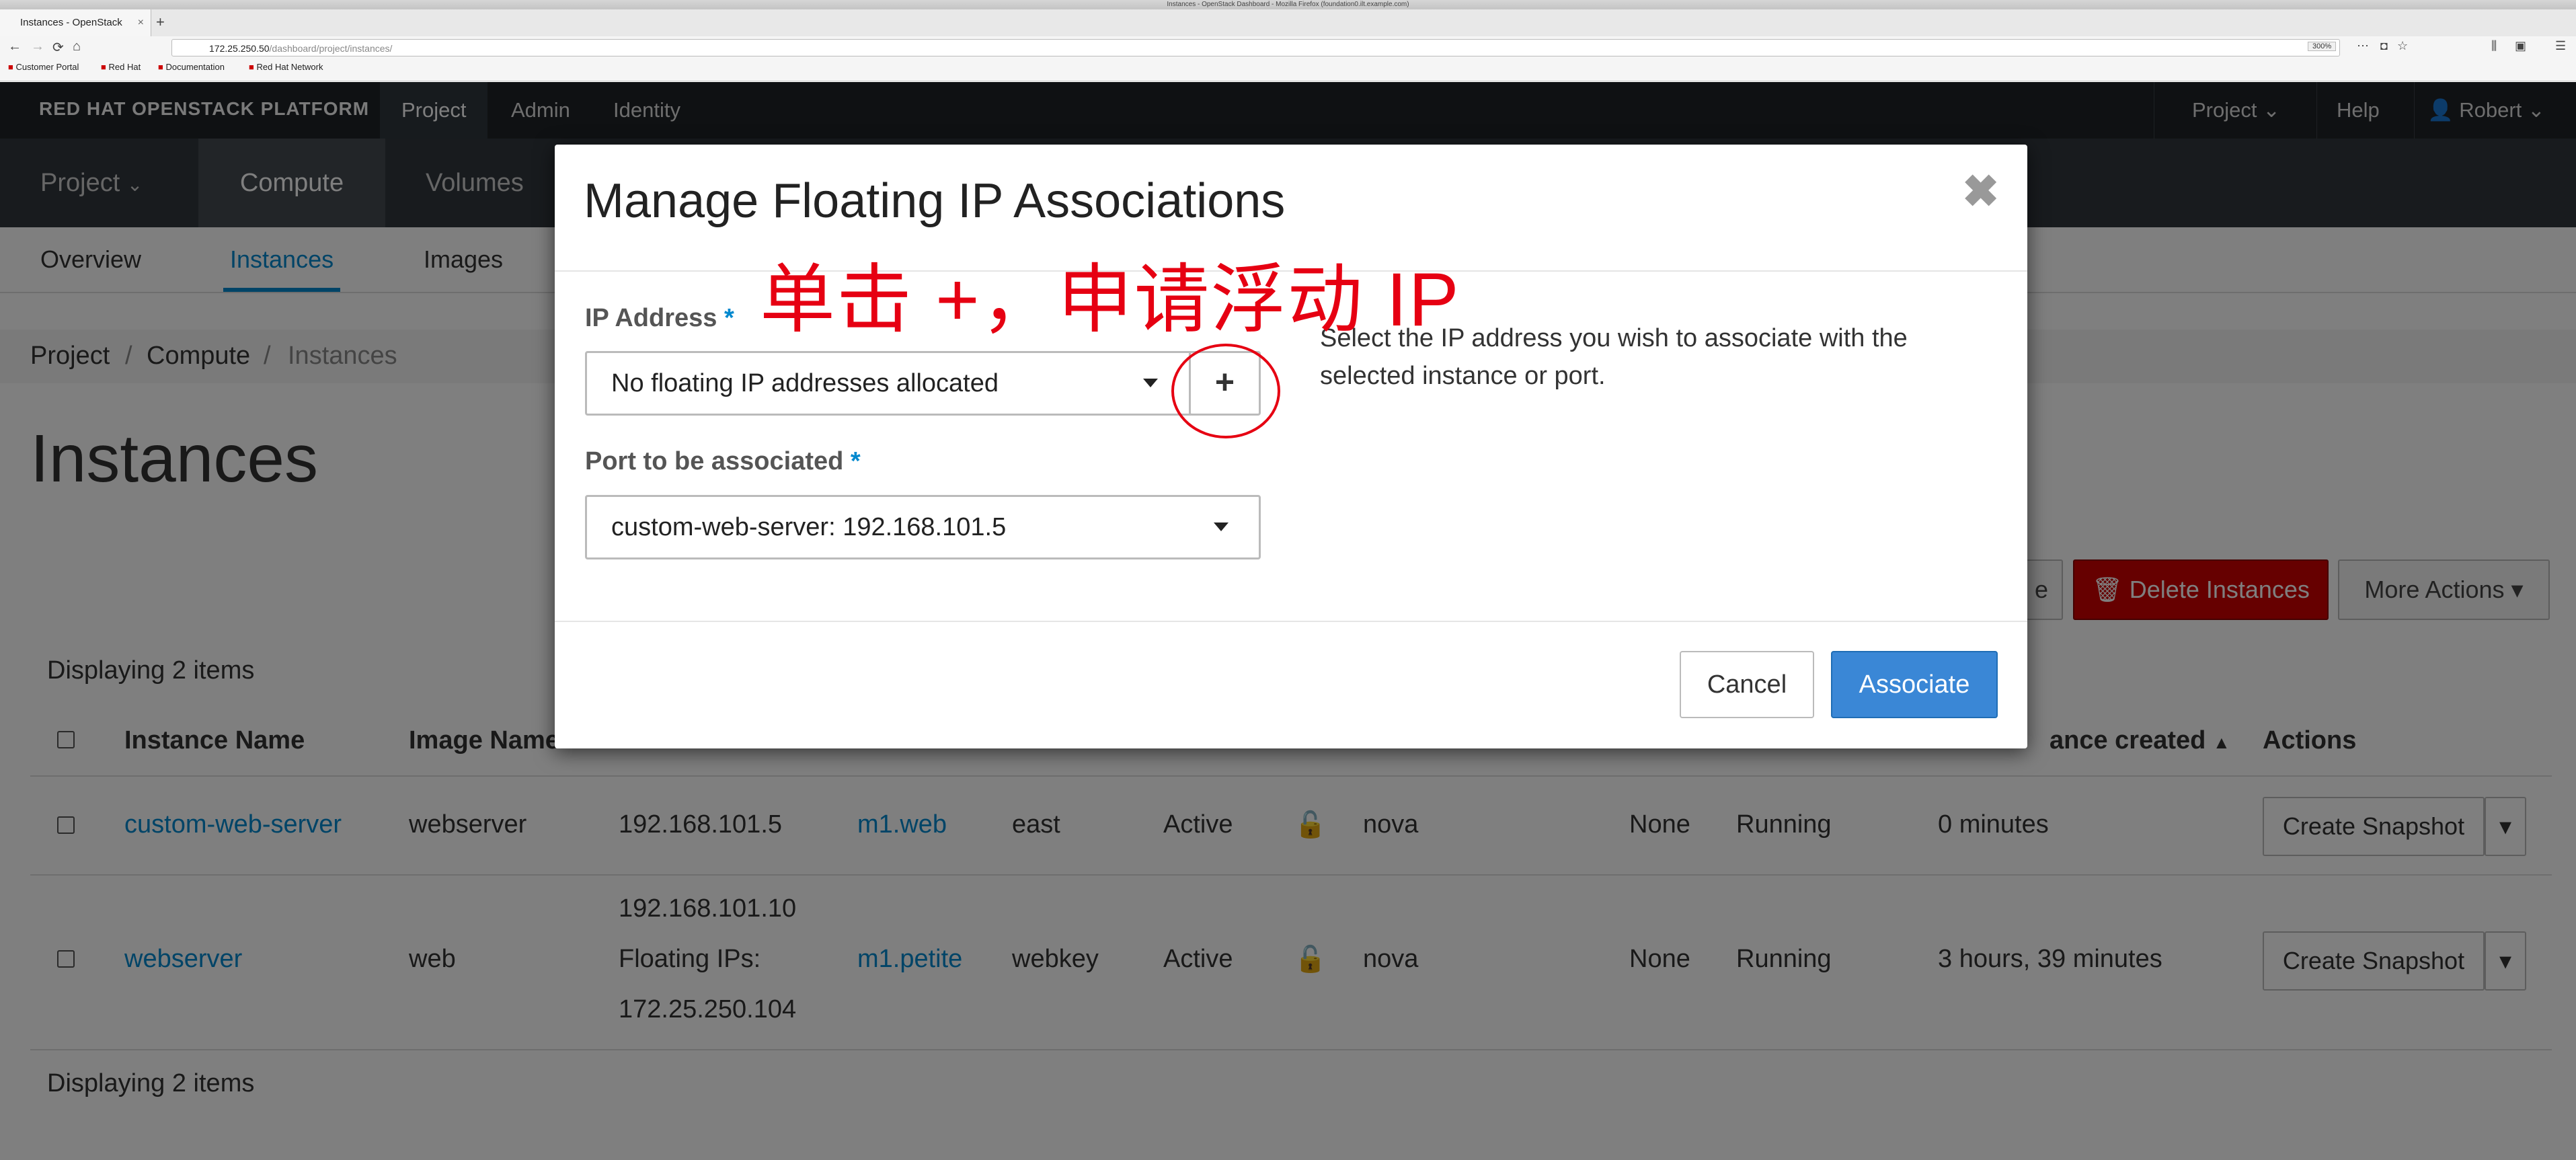 The image size is (2576, 1160). What do you see at coordinates (77, 46) in the screenshot?
I see `home-icon: ⌂` at bounding box center [77, 46].